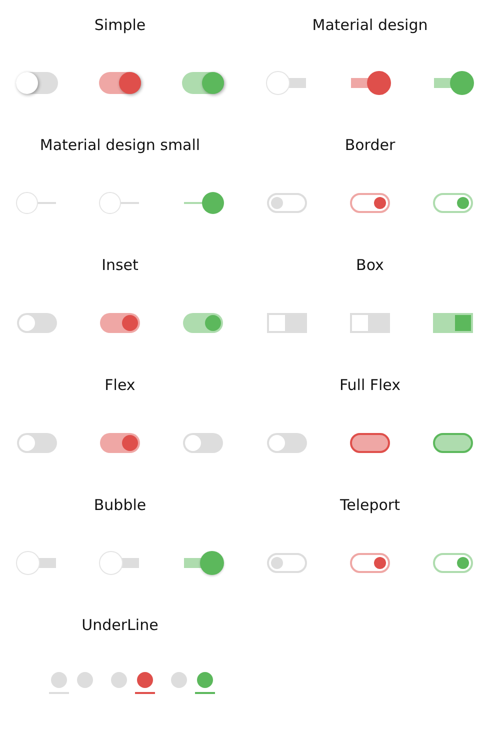  What do you see at coordinates (370, 385) in the screenshot?
I see `section-title: Full Flex` at bounding box center [370, 385].